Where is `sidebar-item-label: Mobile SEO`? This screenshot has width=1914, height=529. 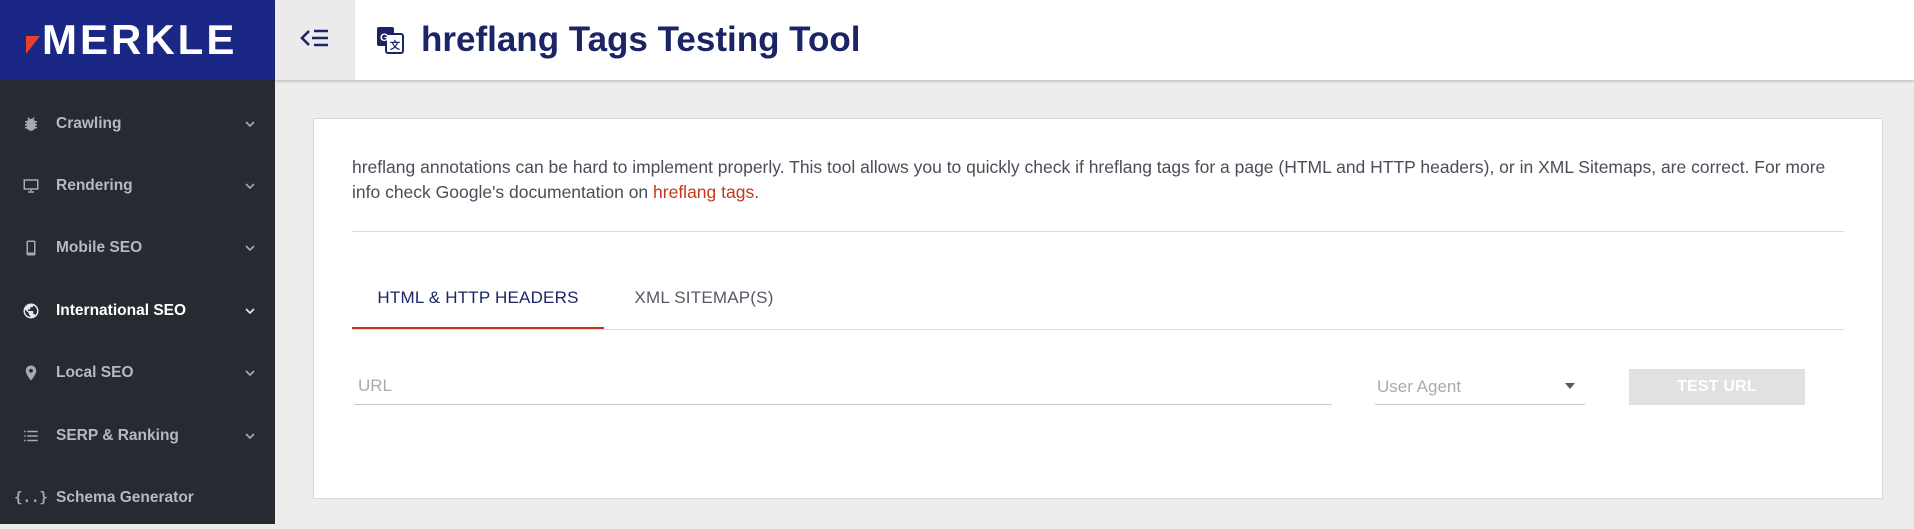
sidebar-item-label: Mobile SEO is located at coordinates (99, 247).